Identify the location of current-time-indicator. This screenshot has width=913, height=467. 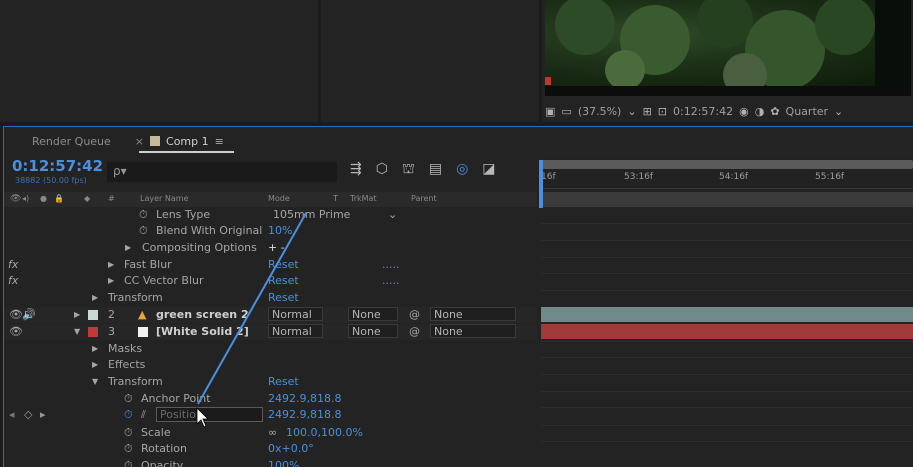
(541, 184).